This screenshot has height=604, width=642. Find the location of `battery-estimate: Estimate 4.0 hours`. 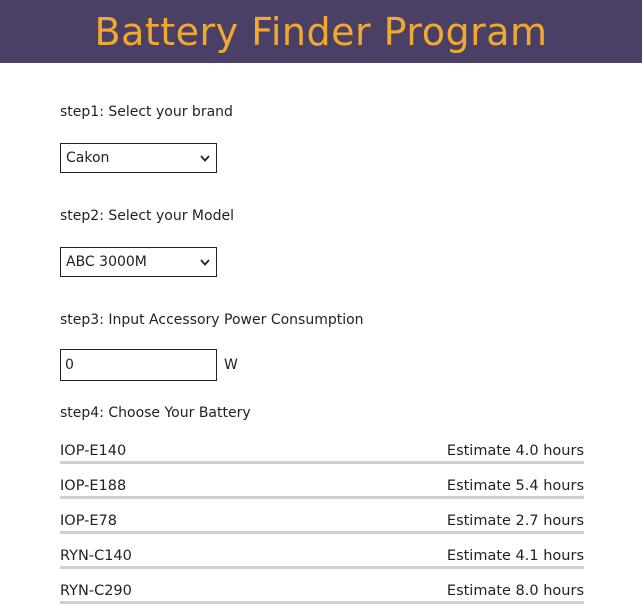

battery-estimate: Estimate 4.0 hours is located at coordinates (515, 451).